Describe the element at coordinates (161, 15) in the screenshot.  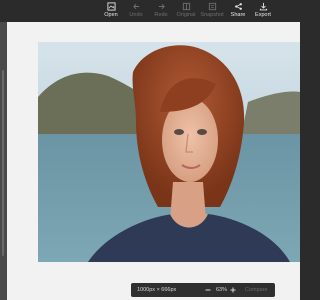
I see `redo-label: Redo` at that location.